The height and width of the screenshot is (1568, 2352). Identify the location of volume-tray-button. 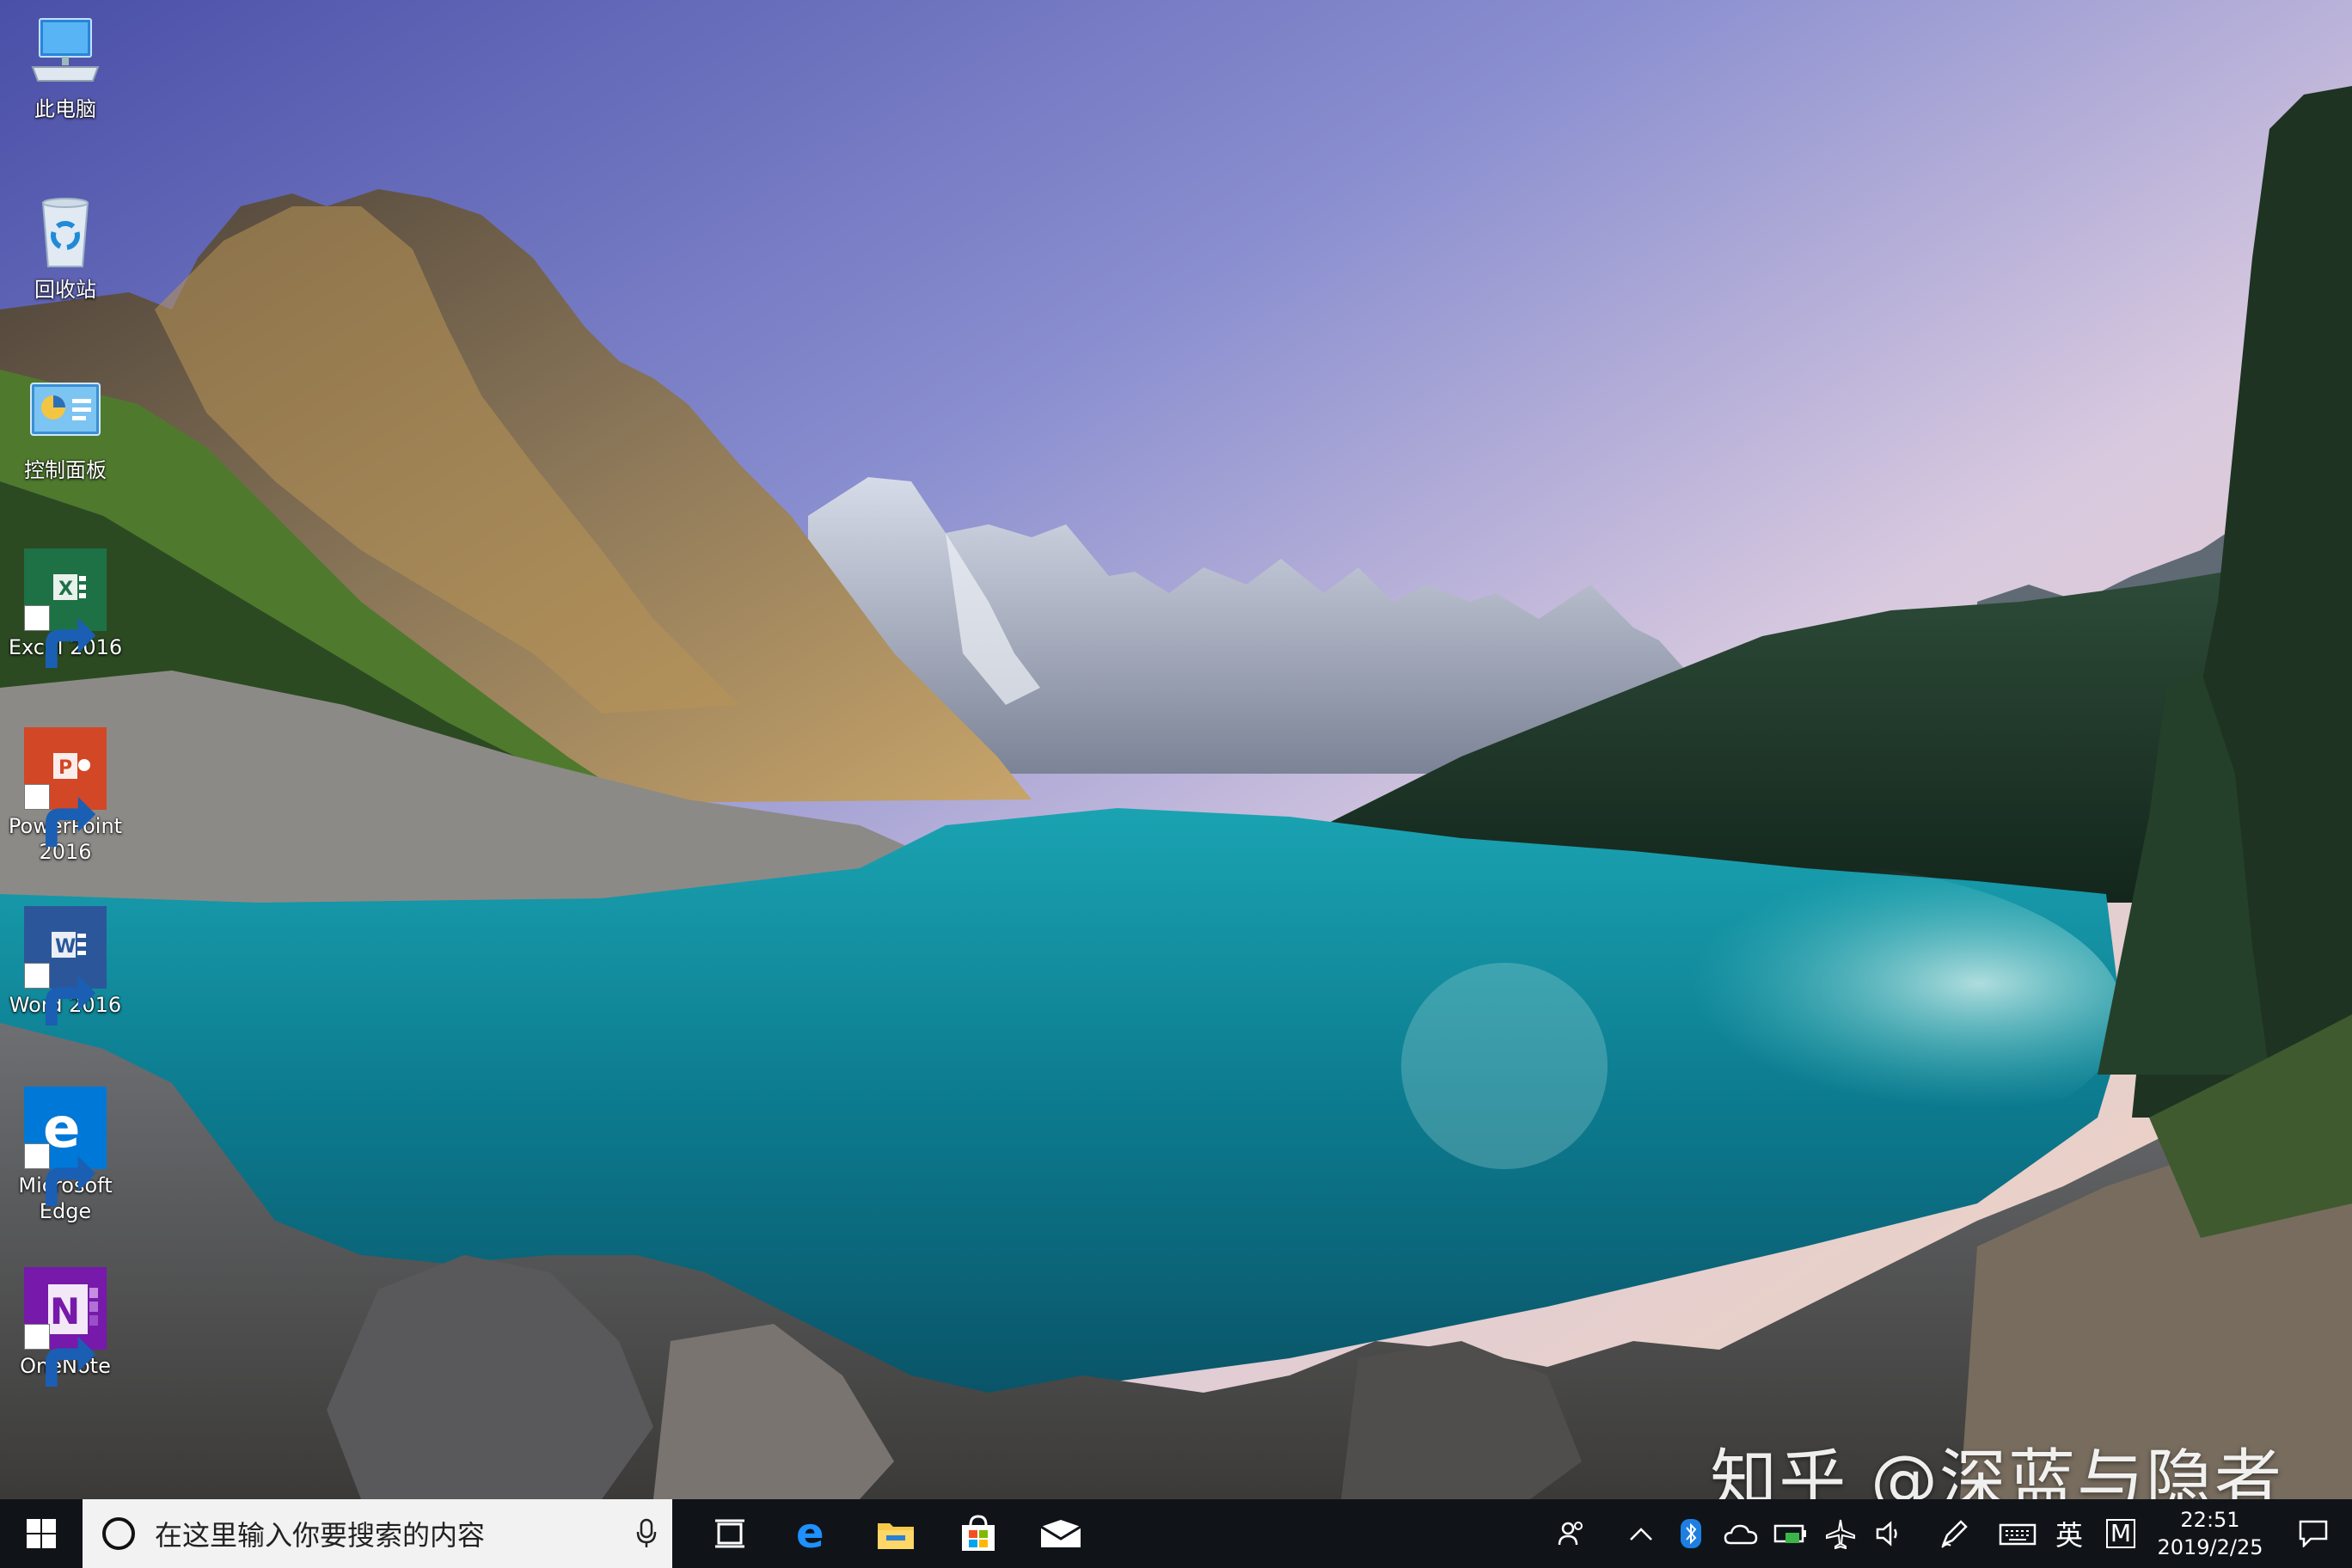
(1890, 1533).